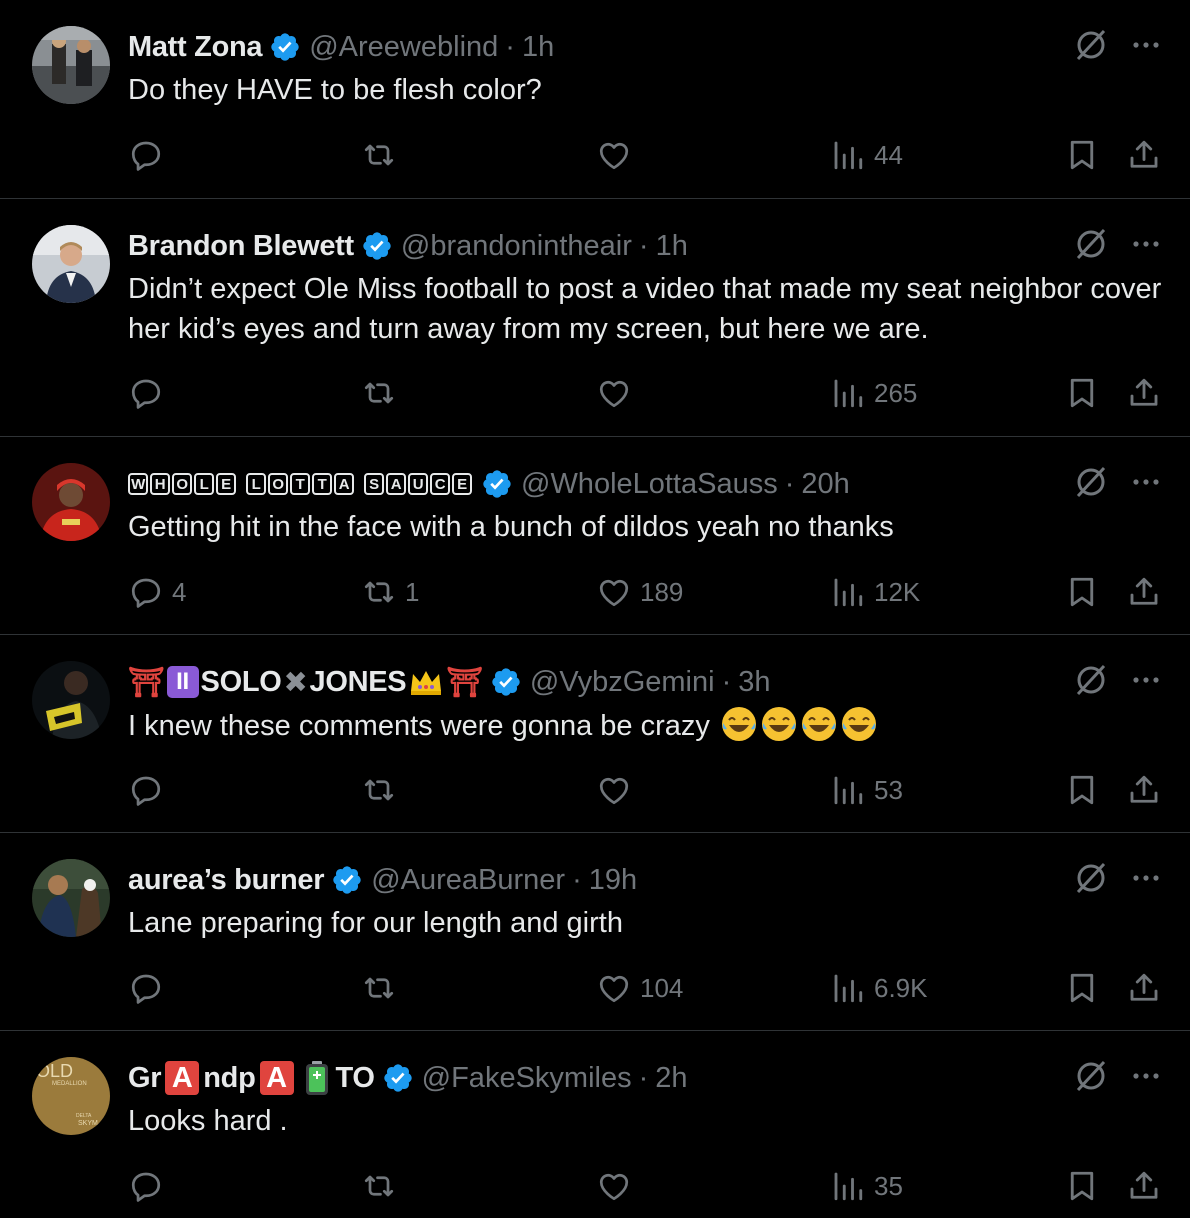  Describe the element at coordinates (379, 988) in the screenshot. I see `retweet-icon` at that location.